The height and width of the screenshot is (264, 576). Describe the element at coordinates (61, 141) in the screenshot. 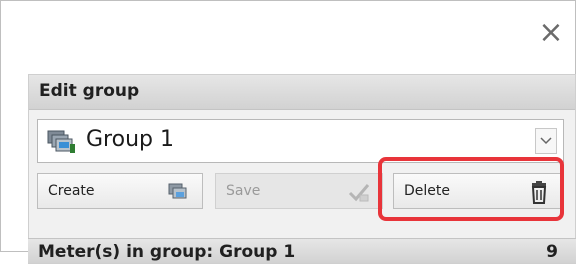

I see `group-icon` at that location.